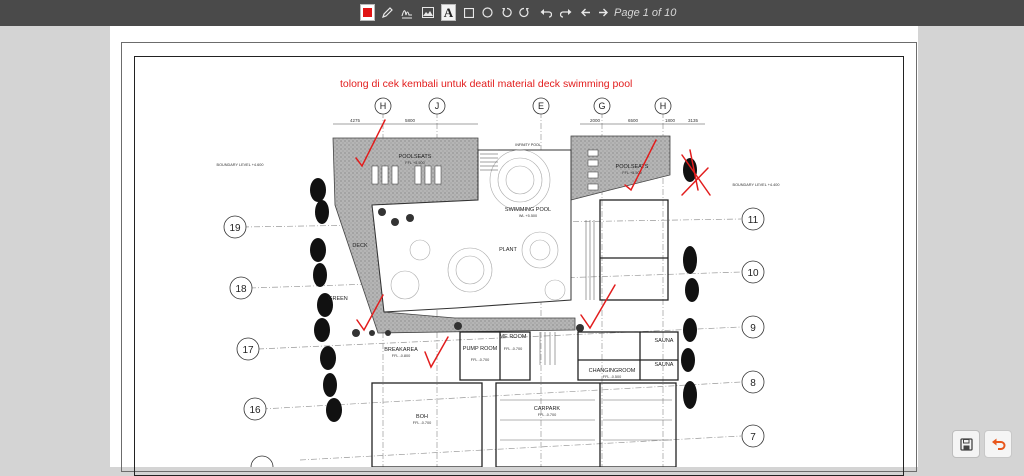  Describe the element at coordinates (693, 120) in the screenshot. I see `svg-text: 3135` at that location.